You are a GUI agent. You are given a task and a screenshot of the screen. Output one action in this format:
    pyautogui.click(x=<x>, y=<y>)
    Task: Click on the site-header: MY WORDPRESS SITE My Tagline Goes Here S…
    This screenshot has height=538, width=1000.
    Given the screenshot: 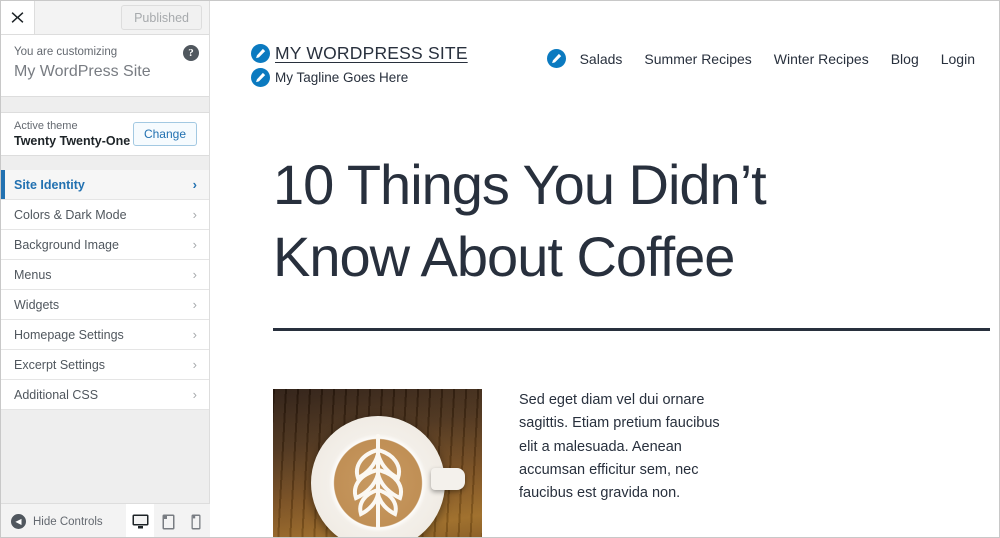 What is the action you would take?
    pyautogui.click(x=605, y=44)
    